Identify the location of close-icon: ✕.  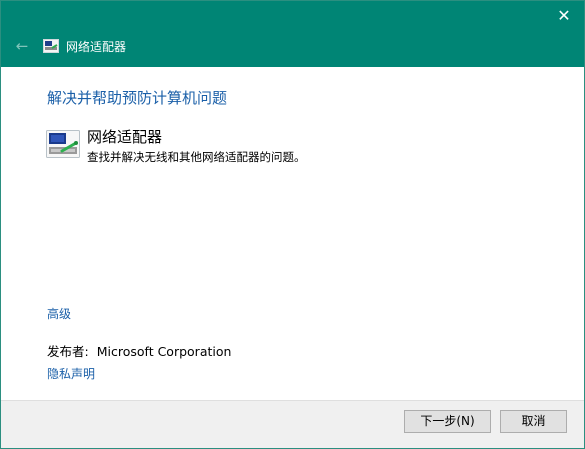
(564, 15).